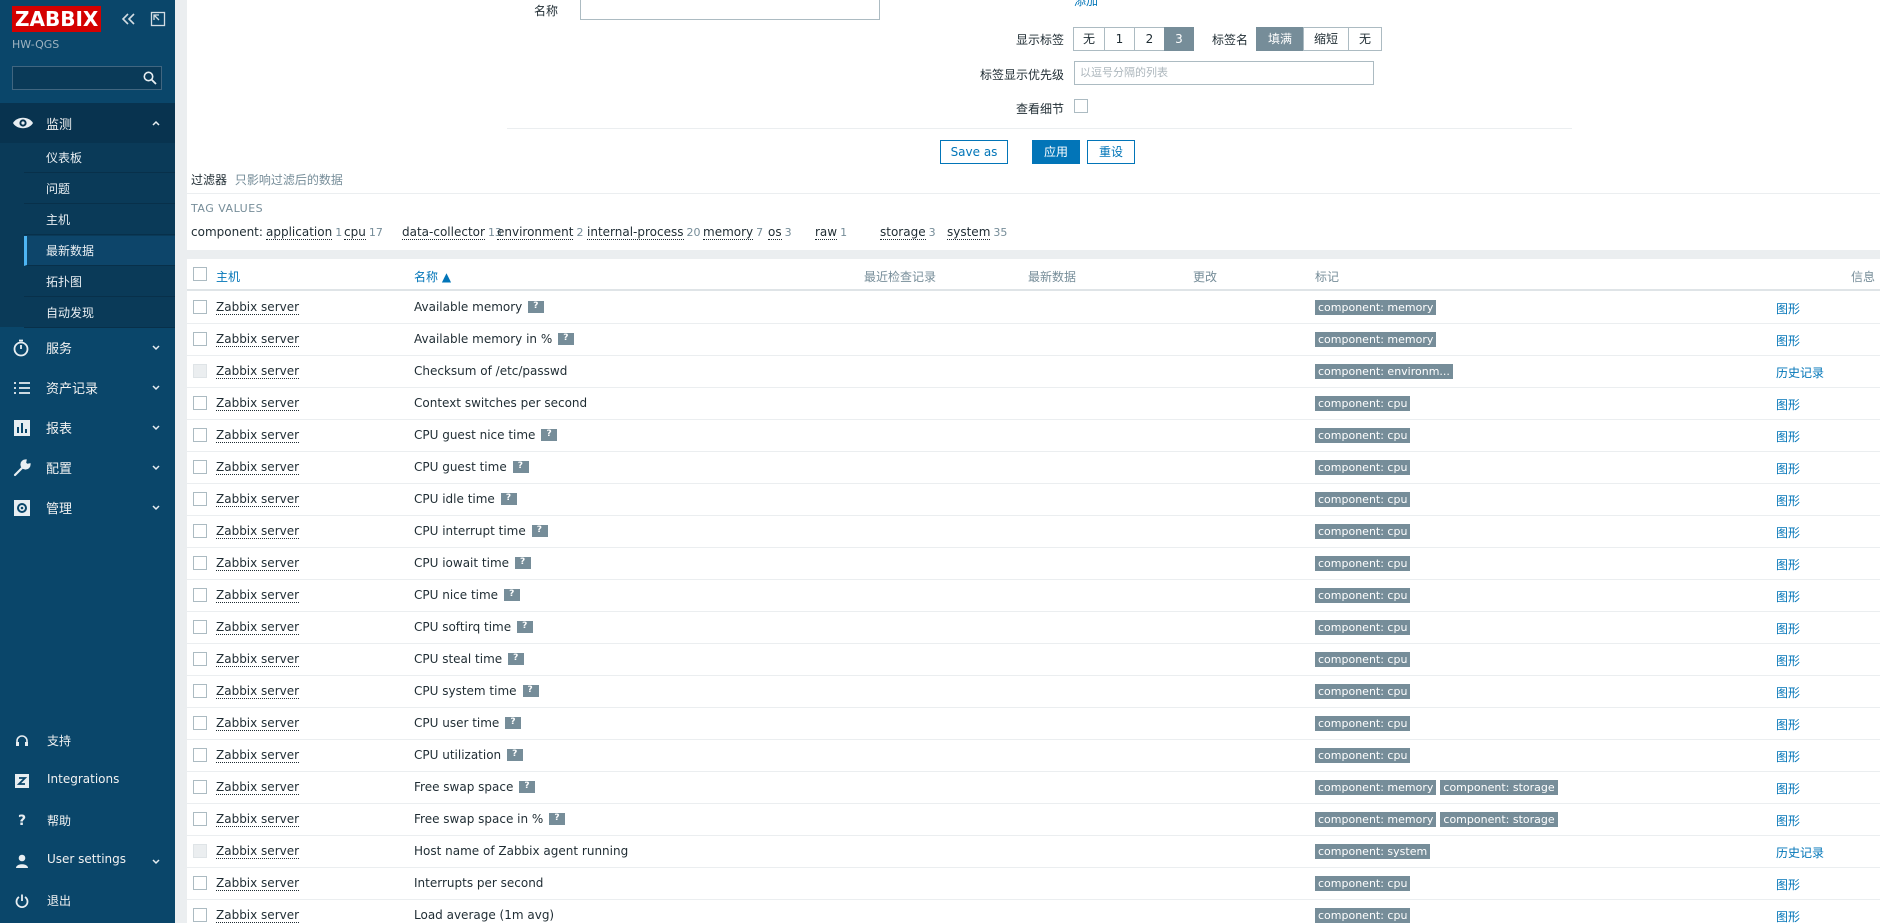  What do you see at coordinates (1326, 39) in the screenshot?
I see `tag-name-short: 缩短` at bounding box center [1326, 39].